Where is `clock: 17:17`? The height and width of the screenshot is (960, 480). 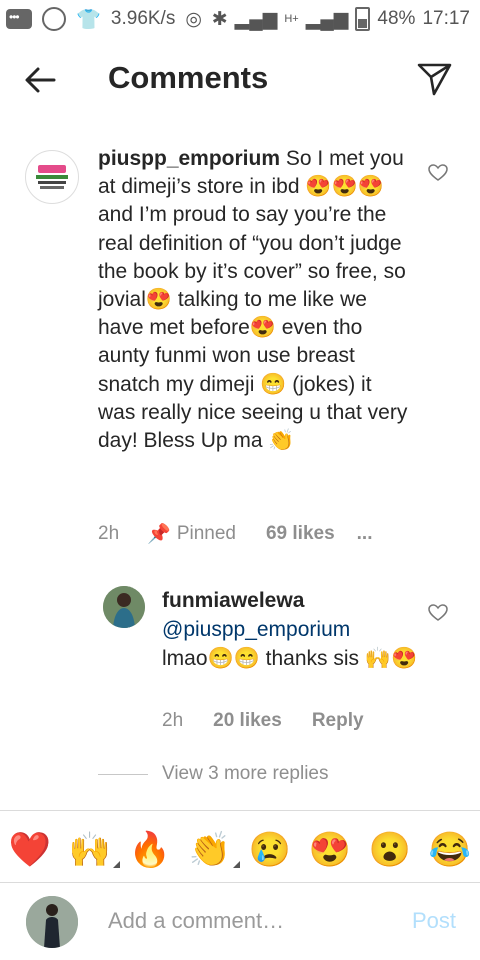
clock: 17:17 is located at coordinates (446, 18).